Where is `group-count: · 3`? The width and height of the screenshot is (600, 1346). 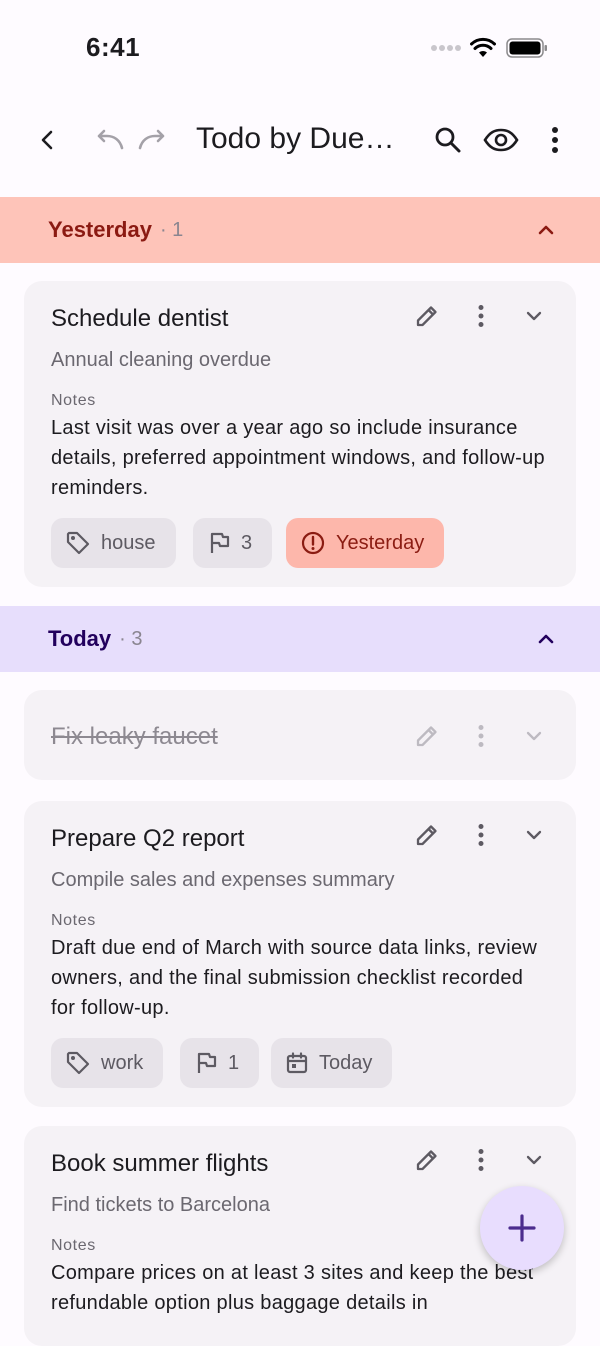 group-count: · 3 is located at coordinates (131, 638).